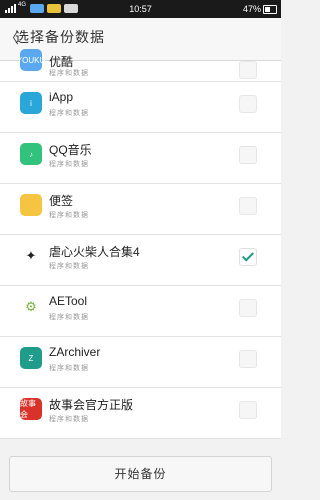 This screenshot has width=320, height=500. What do you see at coordinates (60, 38) in the screenshot?
I see `page-title: 选择备份数据` at bounding box center [60, 38].